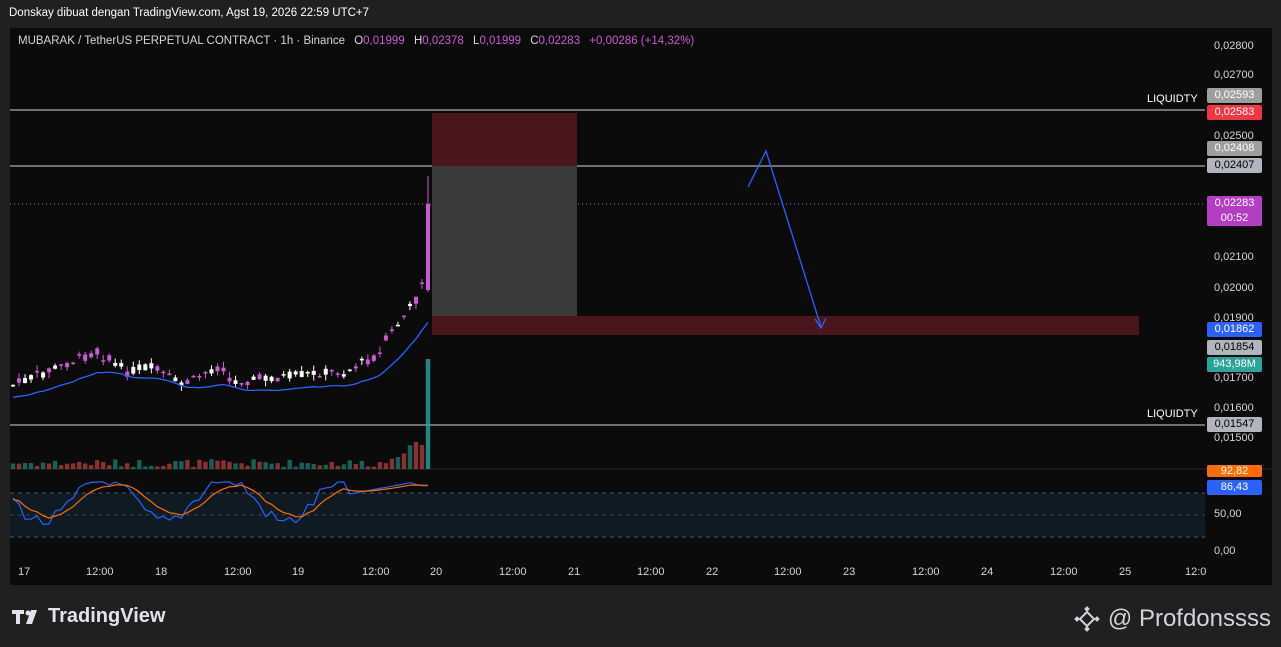  What do you see at coordinates (1234, 329) in the screenshot?
I see `ma-value-tag: 0,01862` at bounding box center [1234, 329].